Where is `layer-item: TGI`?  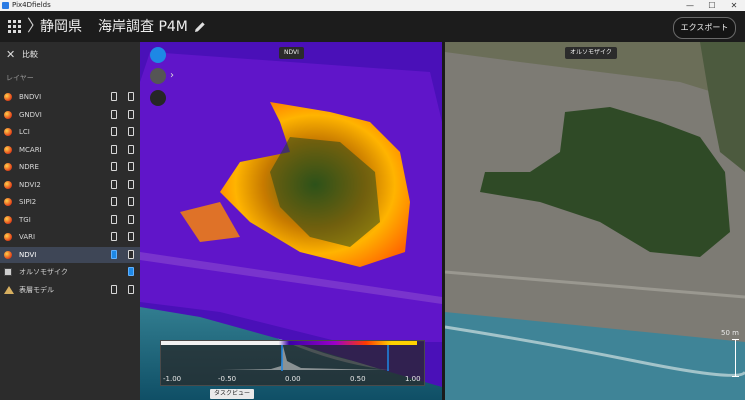 layer-item: TGI is located at coordinates (70, 220).